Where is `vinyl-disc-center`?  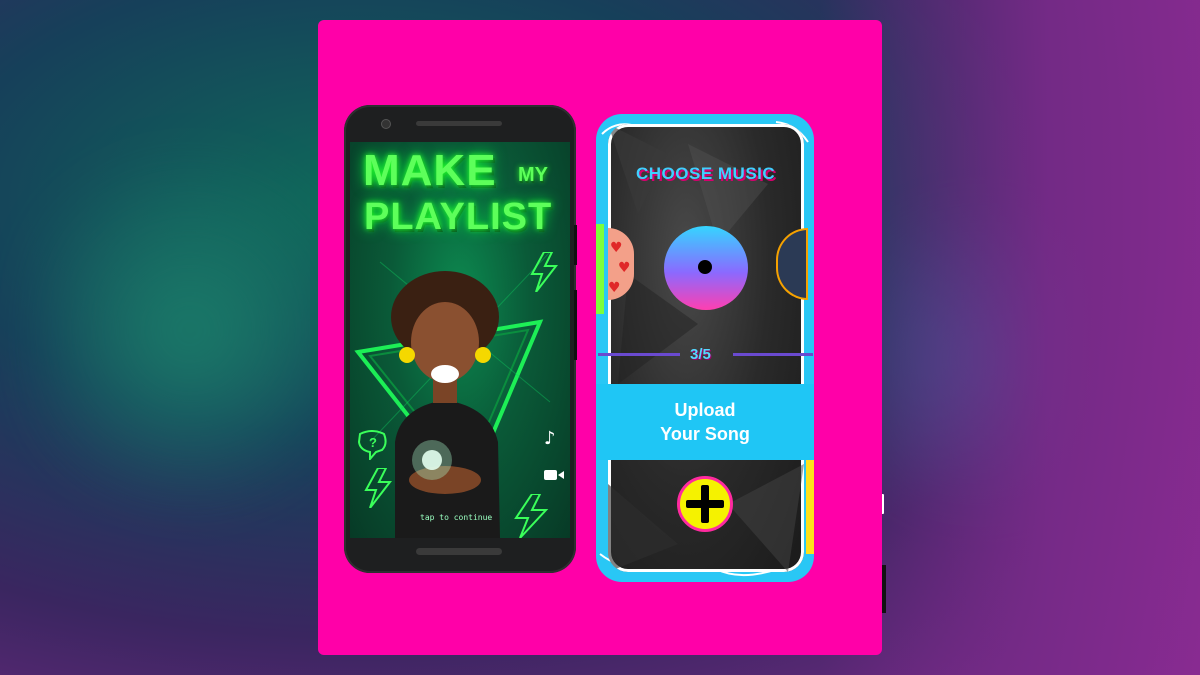
vinyl-disc-center is located at coordinates (705, 267).